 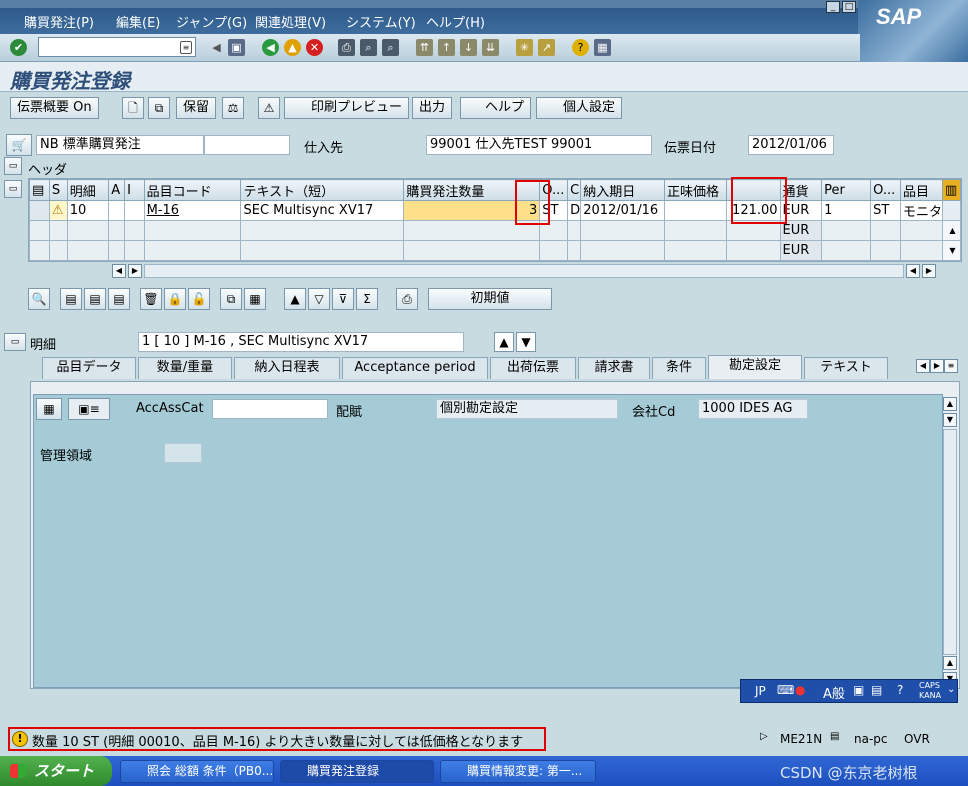 What do you see at coordinates (622, 250) in the screenshot?
I see `cell-delivery-date` at bounding box center [622, 250].